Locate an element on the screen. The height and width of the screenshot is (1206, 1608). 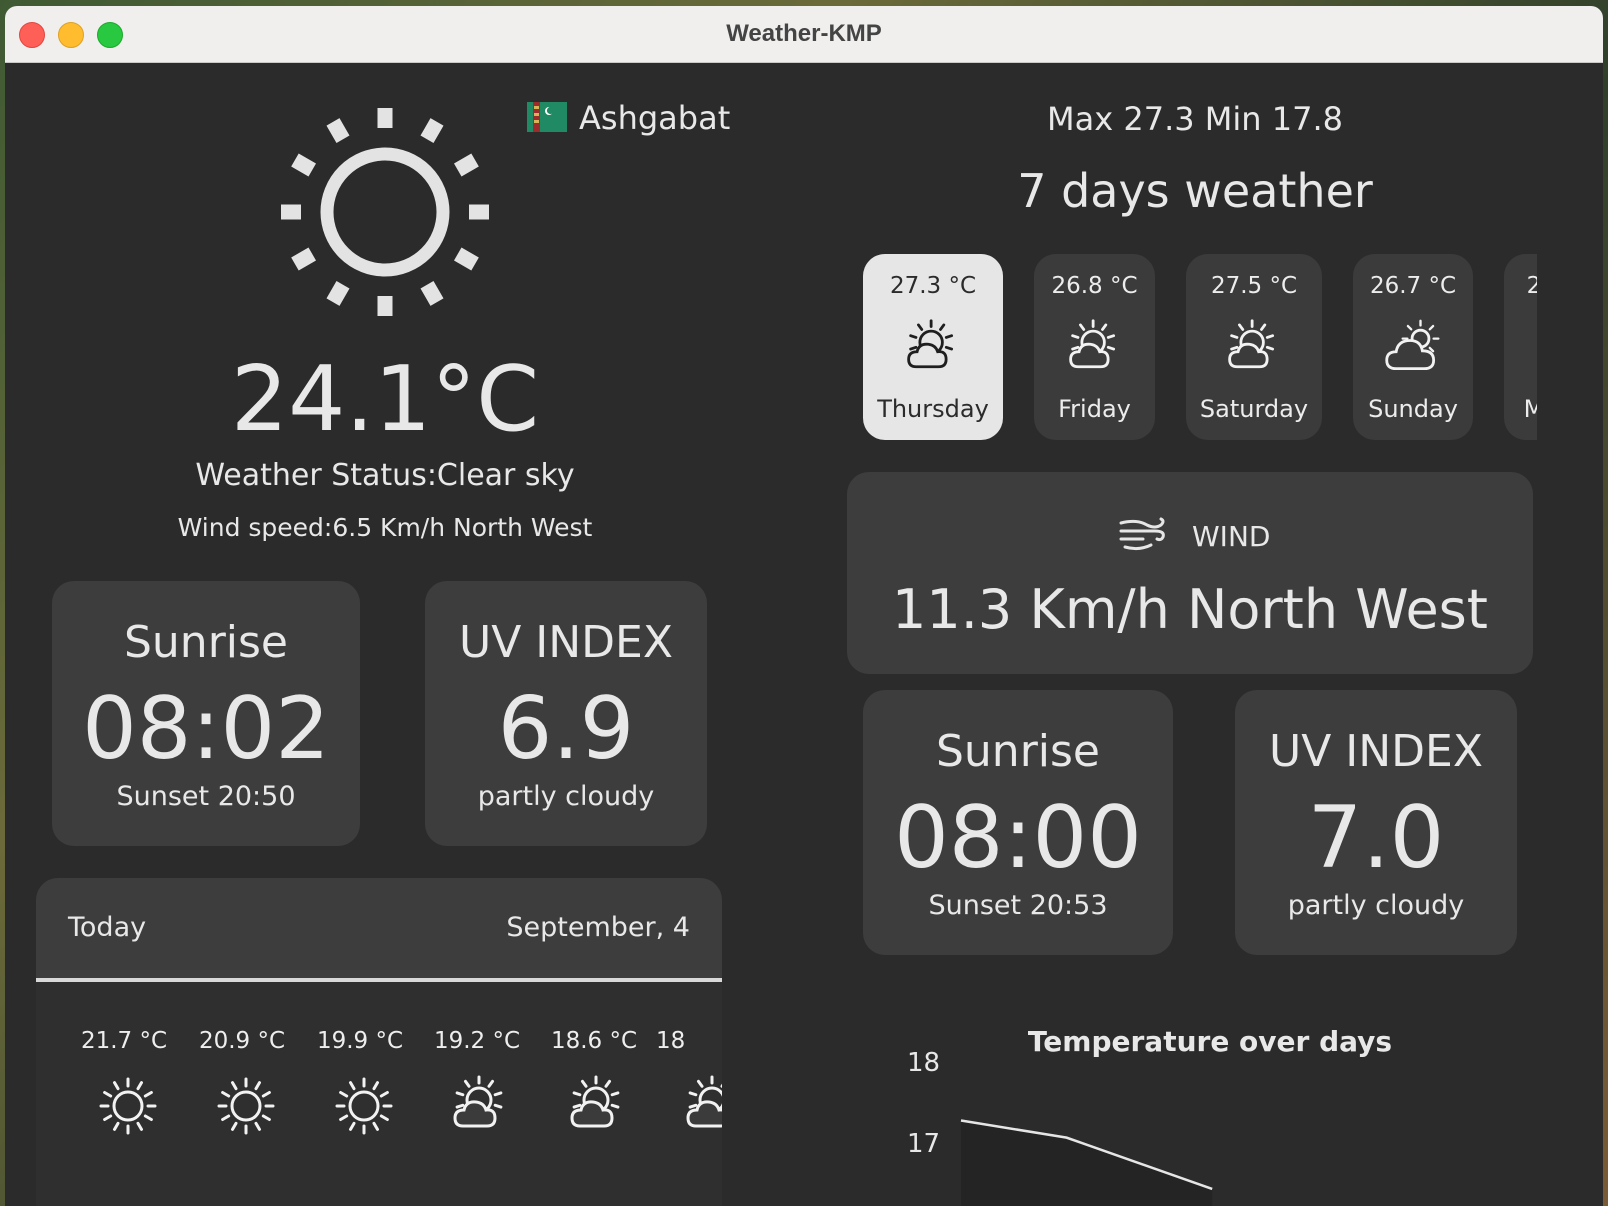
day-name: Sunday is located at coordinates (1413, 409).